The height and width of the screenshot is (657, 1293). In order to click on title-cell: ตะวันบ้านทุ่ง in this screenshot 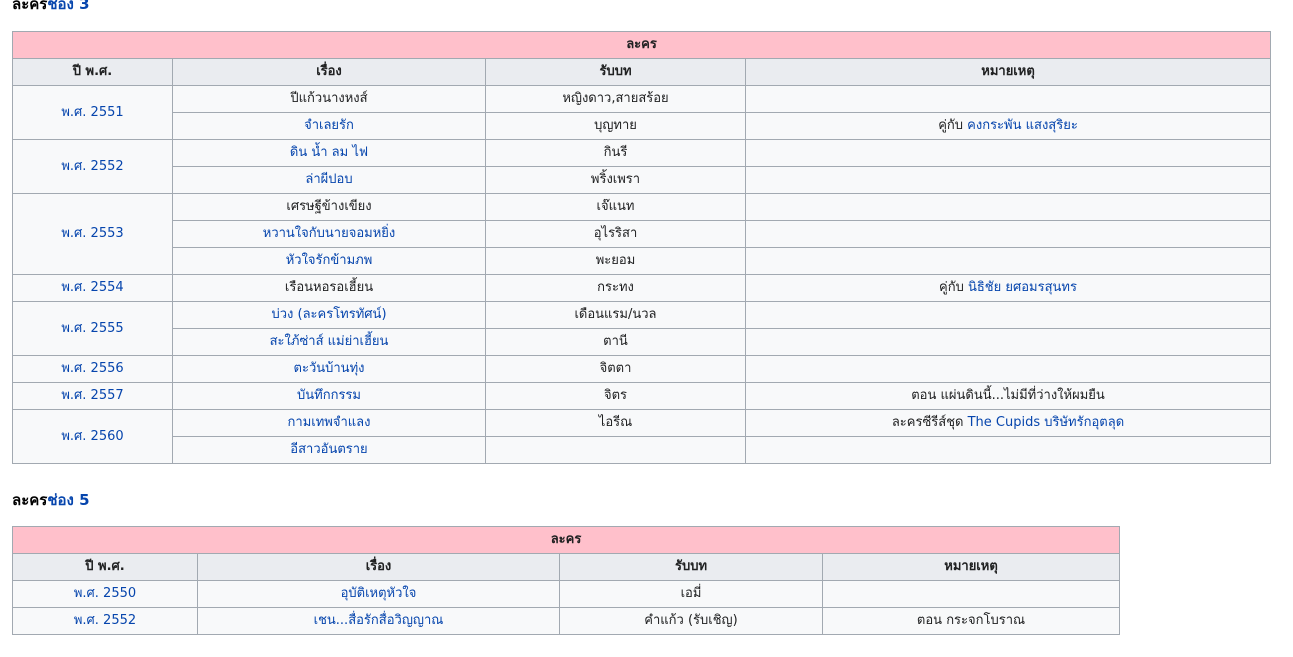, I will do `click(329, 369)`.